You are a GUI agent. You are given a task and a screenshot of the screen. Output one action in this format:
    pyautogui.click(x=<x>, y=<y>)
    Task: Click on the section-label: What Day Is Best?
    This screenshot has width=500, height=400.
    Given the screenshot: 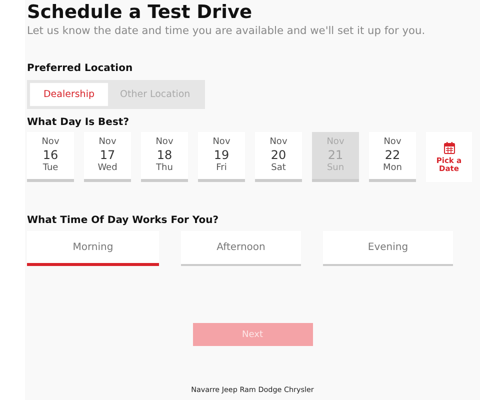 What is the action you would take?
    pyautogui.click(x=78, y=122)
    